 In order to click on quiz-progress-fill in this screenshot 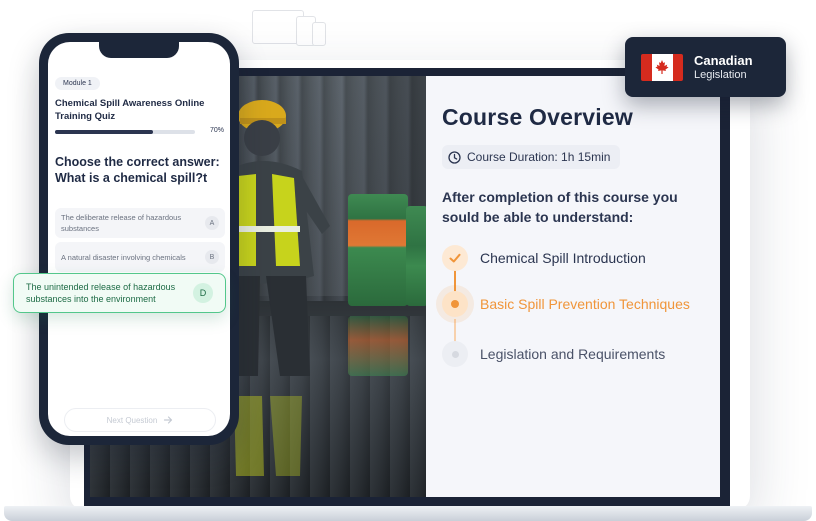, I will do `click(104, 132)`.